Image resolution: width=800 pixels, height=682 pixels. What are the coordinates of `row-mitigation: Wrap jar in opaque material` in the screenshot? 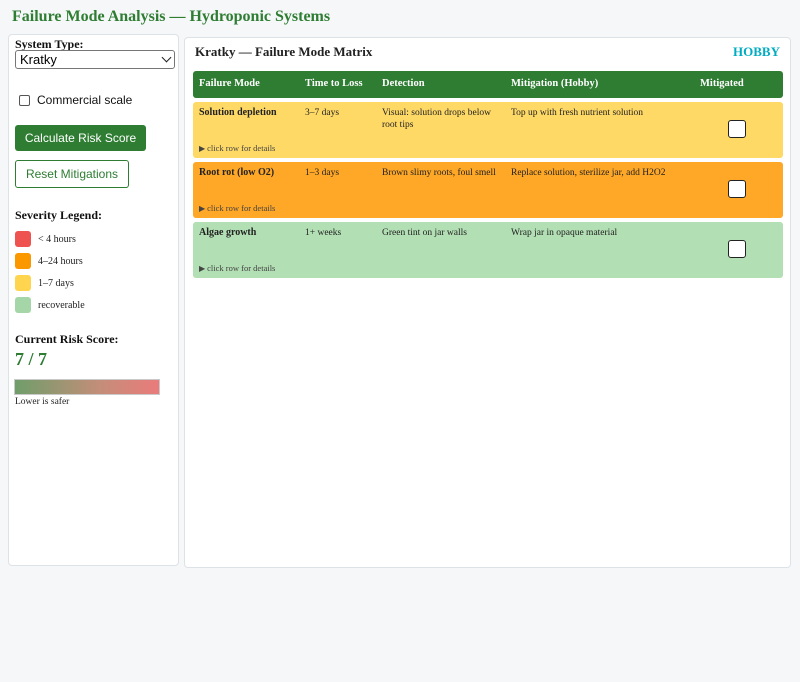 It's located at (564, 233).